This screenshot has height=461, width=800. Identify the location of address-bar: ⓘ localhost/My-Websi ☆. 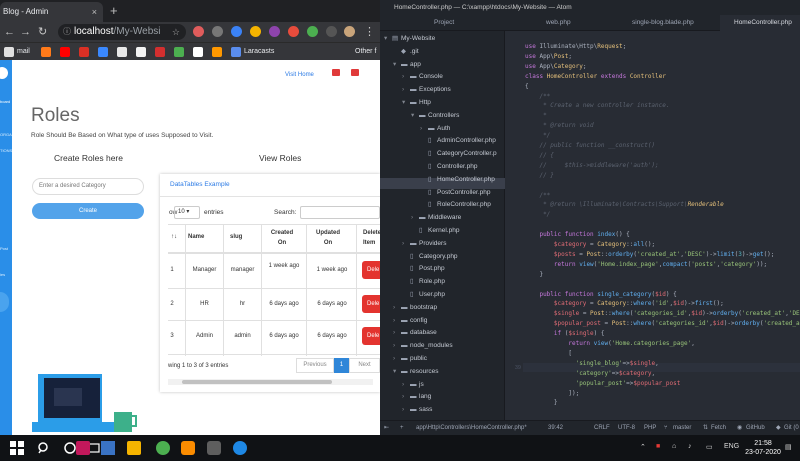
(122, 32).